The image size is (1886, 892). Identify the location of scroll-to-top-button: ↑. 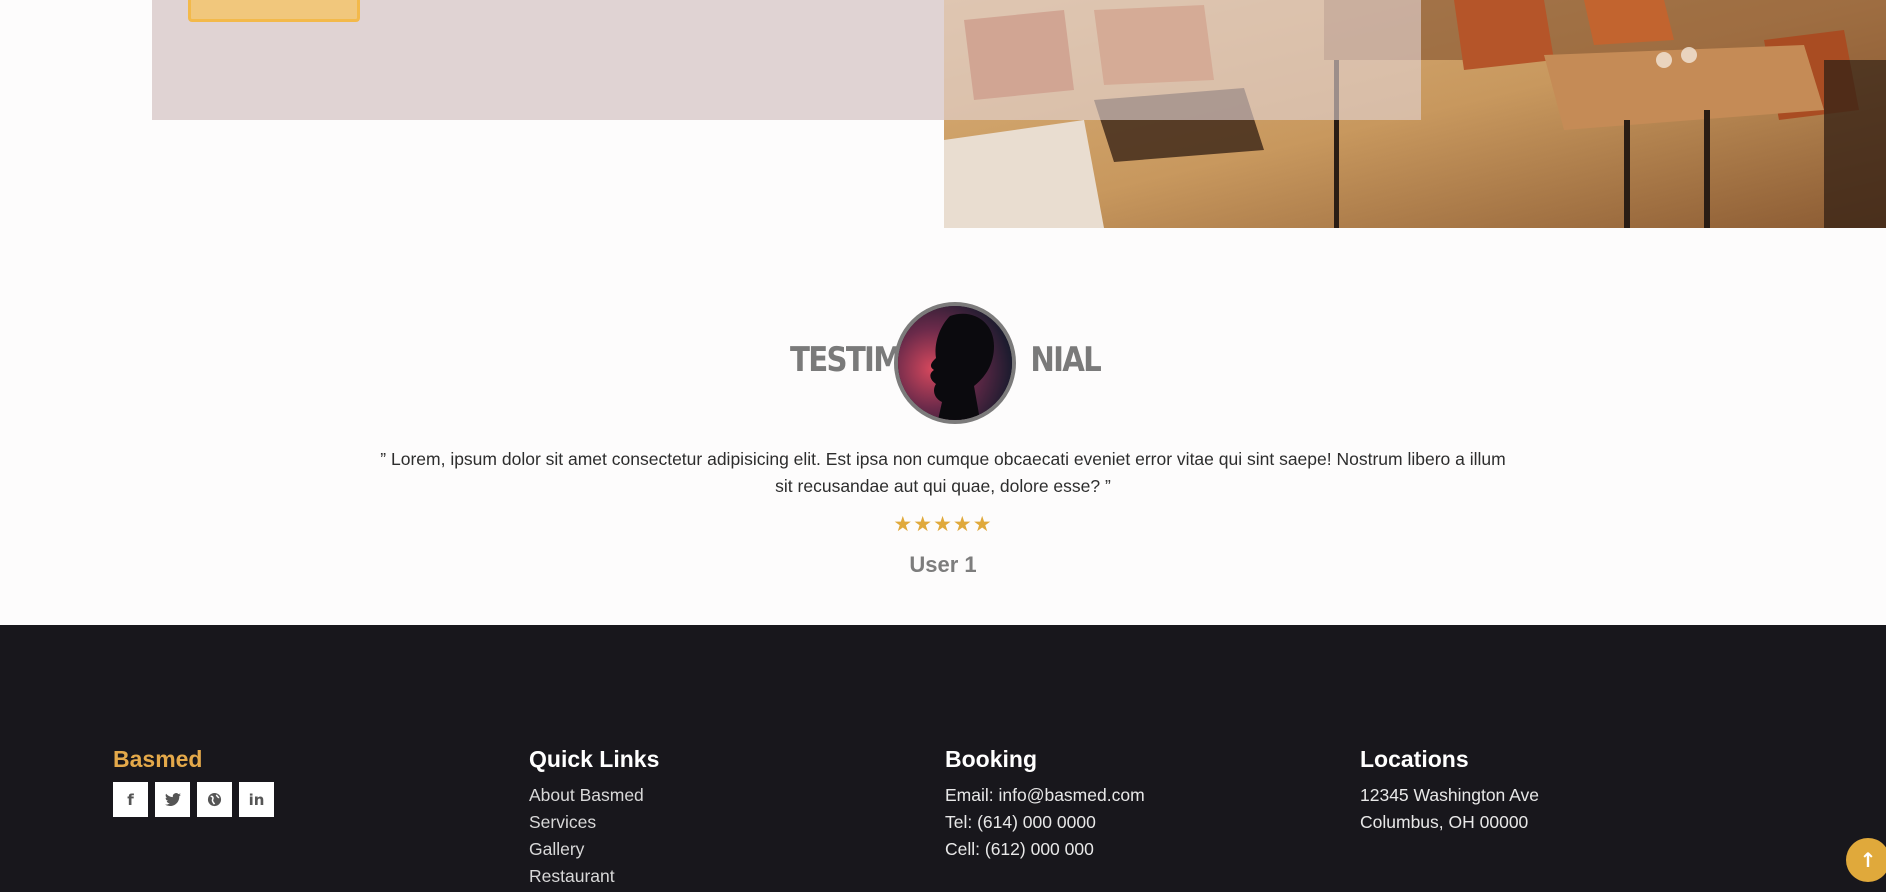
(1866, 860).